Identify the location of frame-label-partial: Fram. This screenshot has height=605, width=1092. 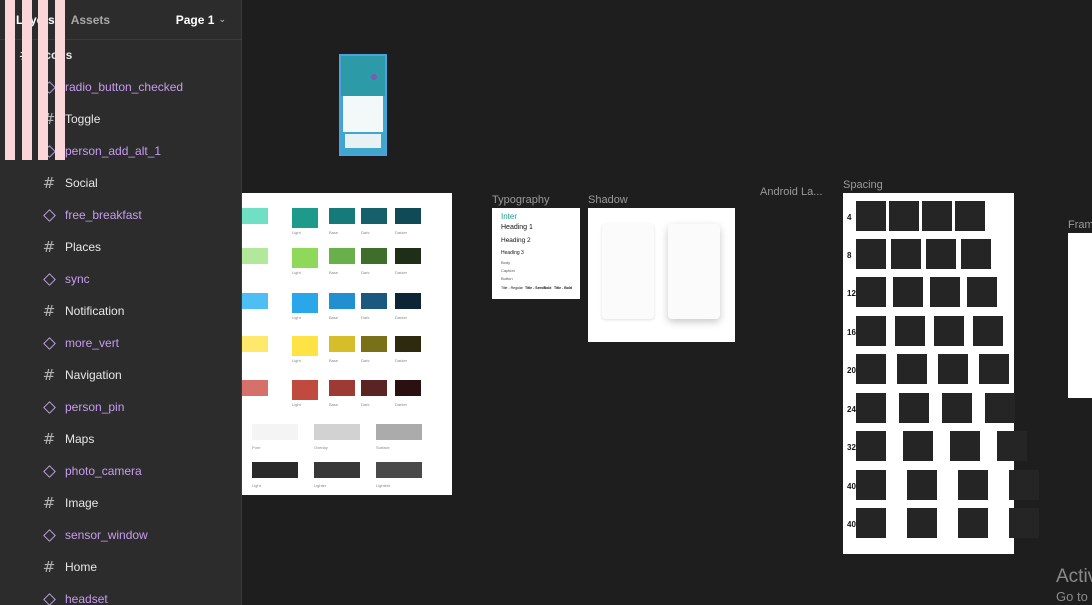
(1080, 225).